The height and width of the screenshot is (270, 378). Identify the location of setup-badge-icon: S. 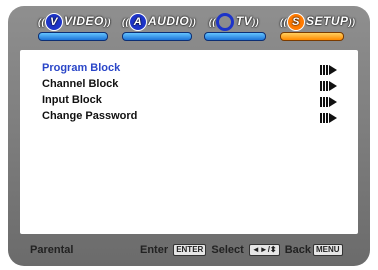
(296, 22).